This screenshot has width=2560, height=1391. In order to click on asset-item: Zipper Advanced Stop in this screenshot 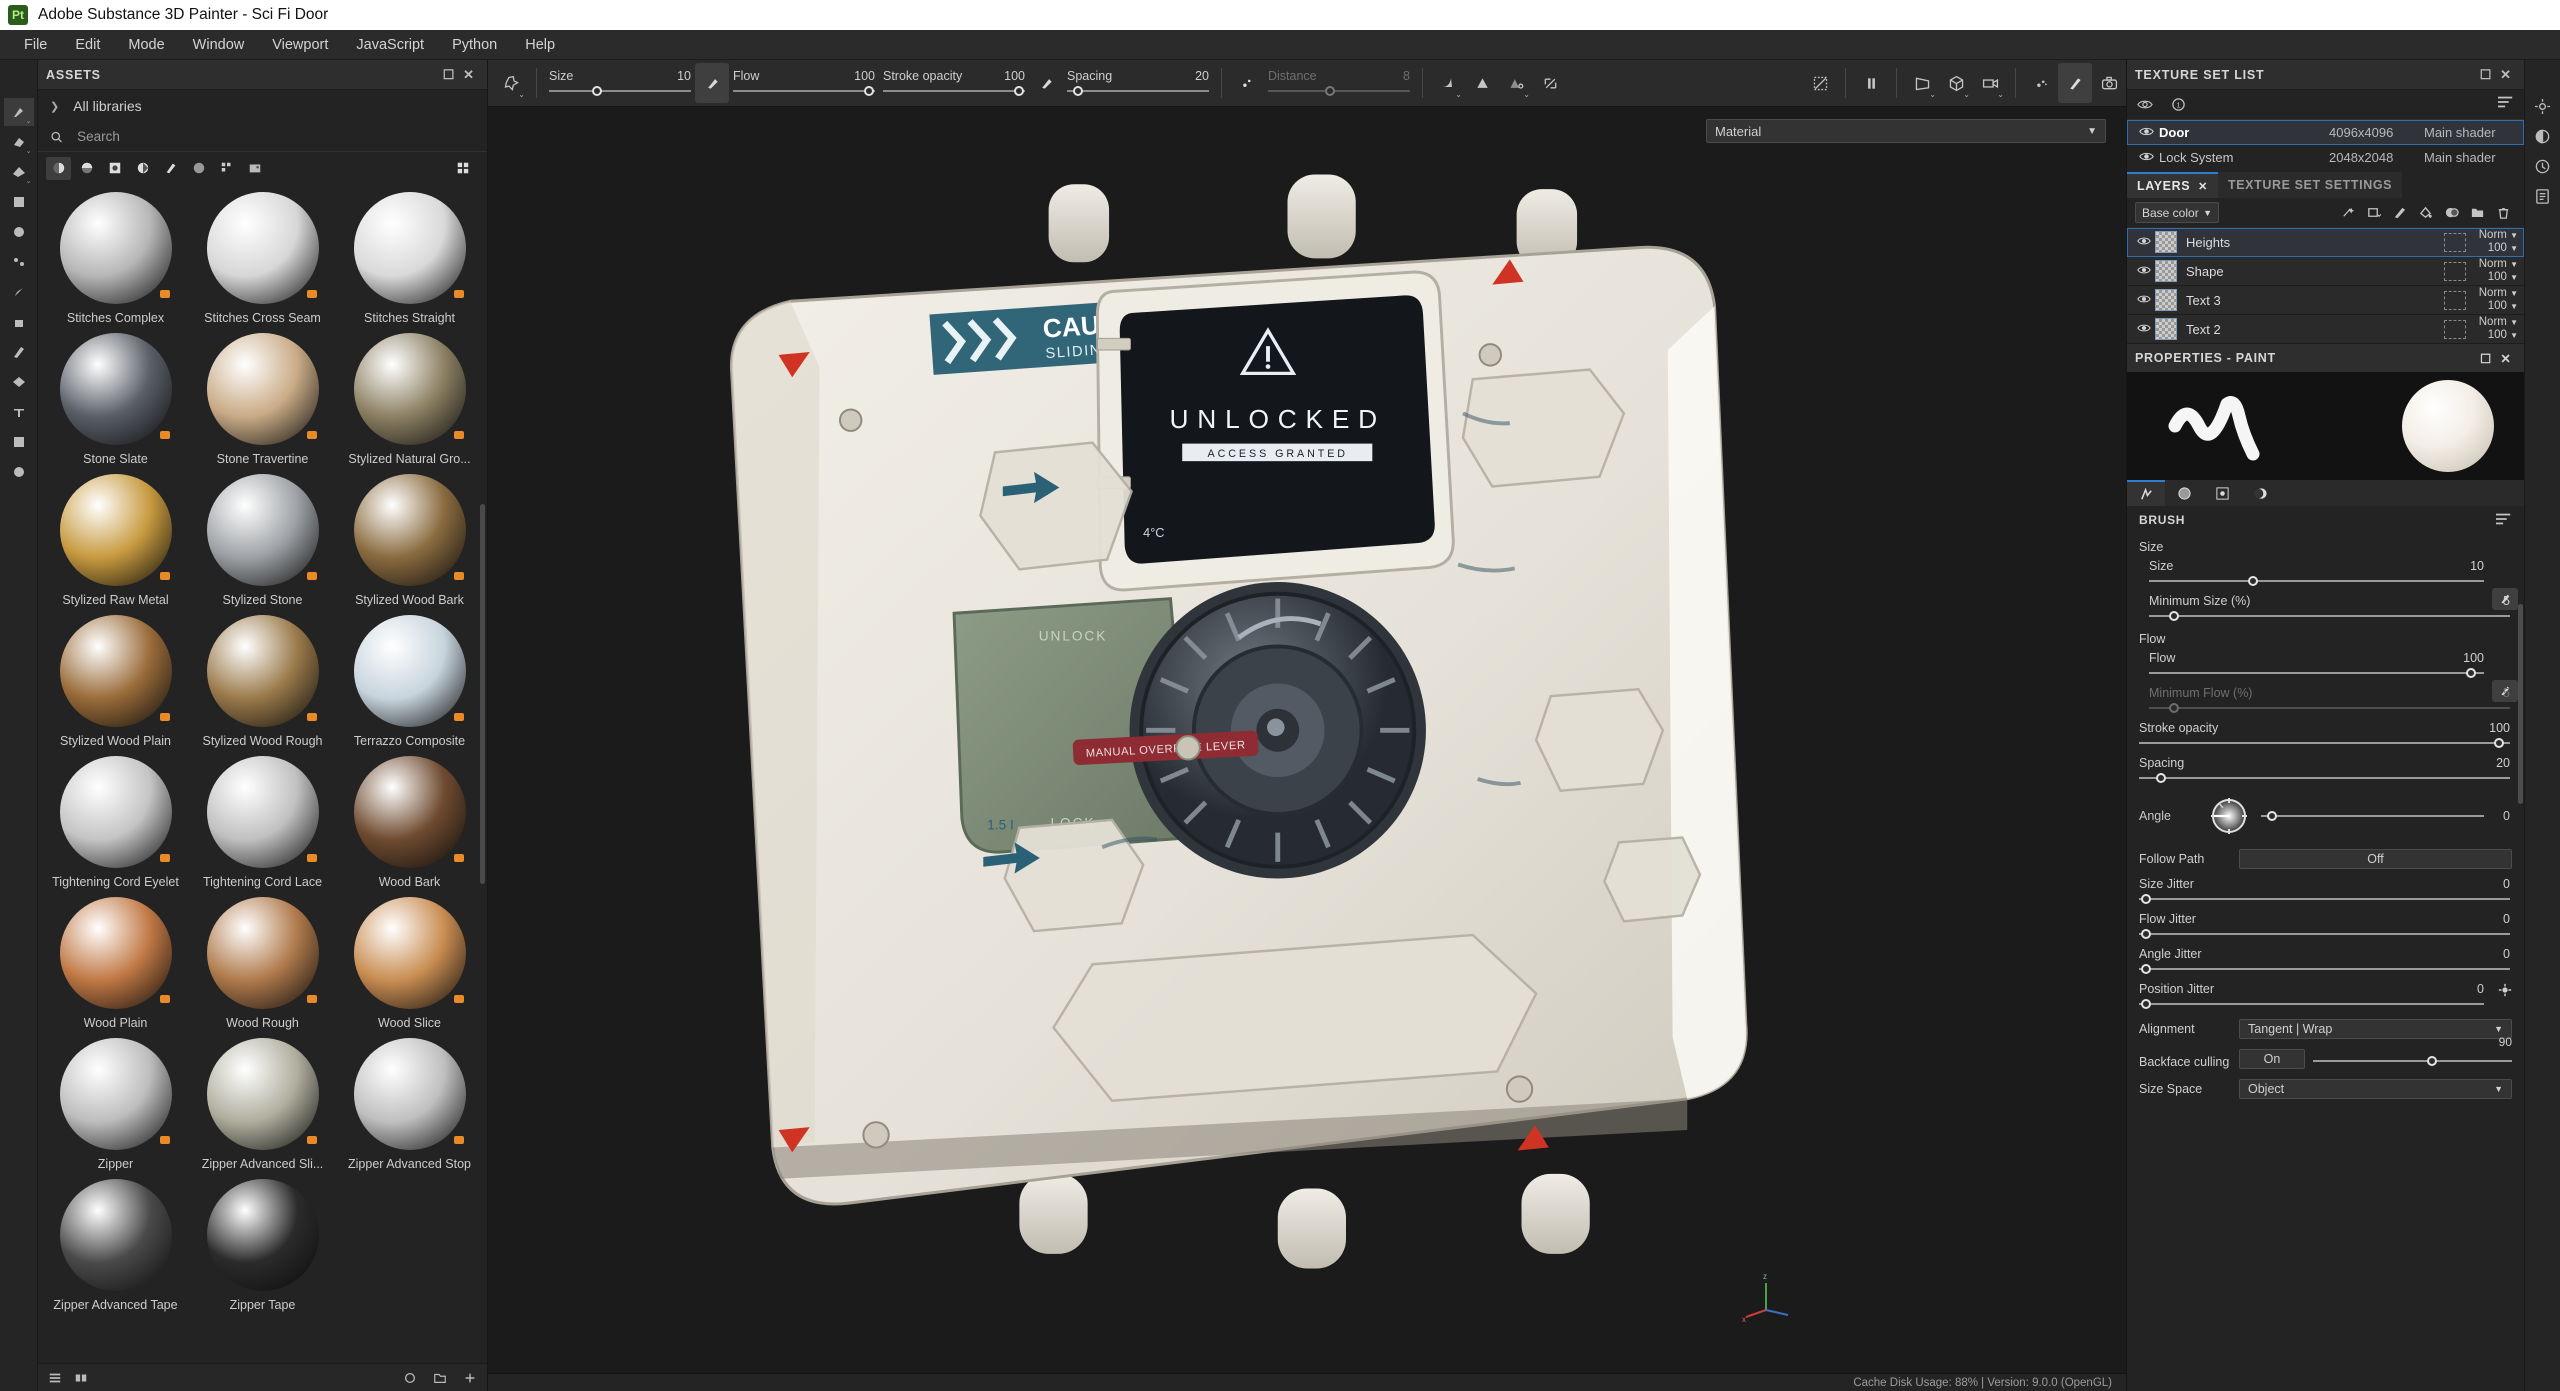, I will do `click(409, 1103)`.